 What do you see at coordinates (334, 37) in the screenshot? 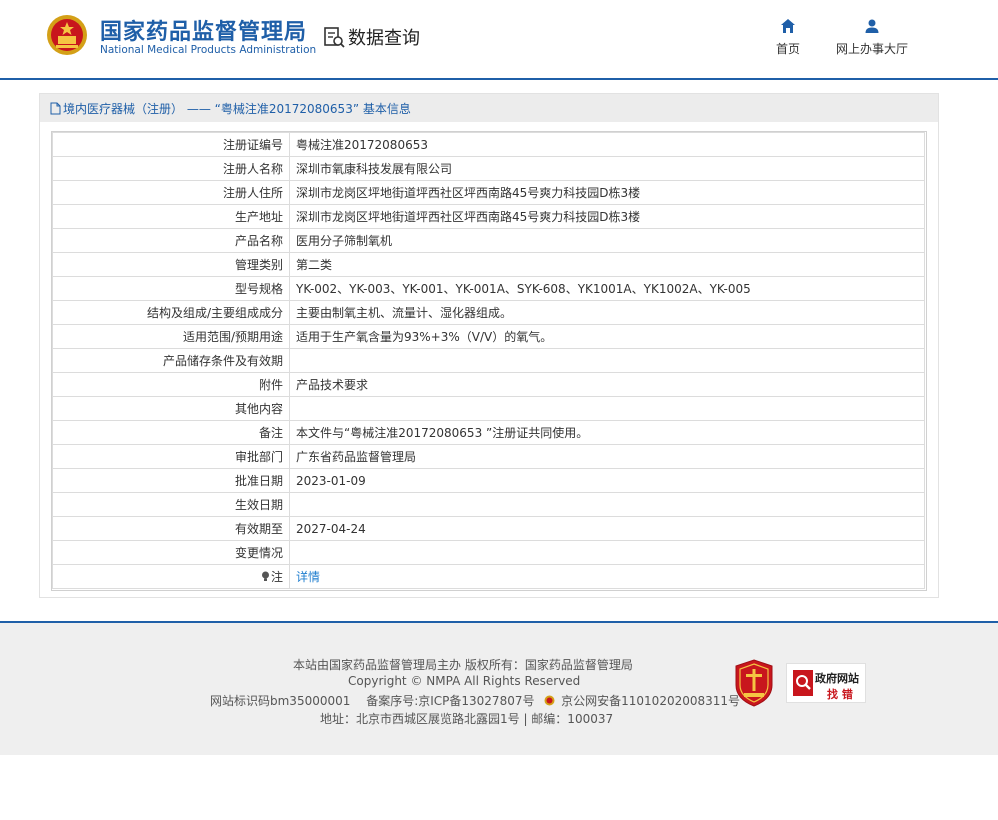
I see `document-search-icon` at bounding box center [334, 37].